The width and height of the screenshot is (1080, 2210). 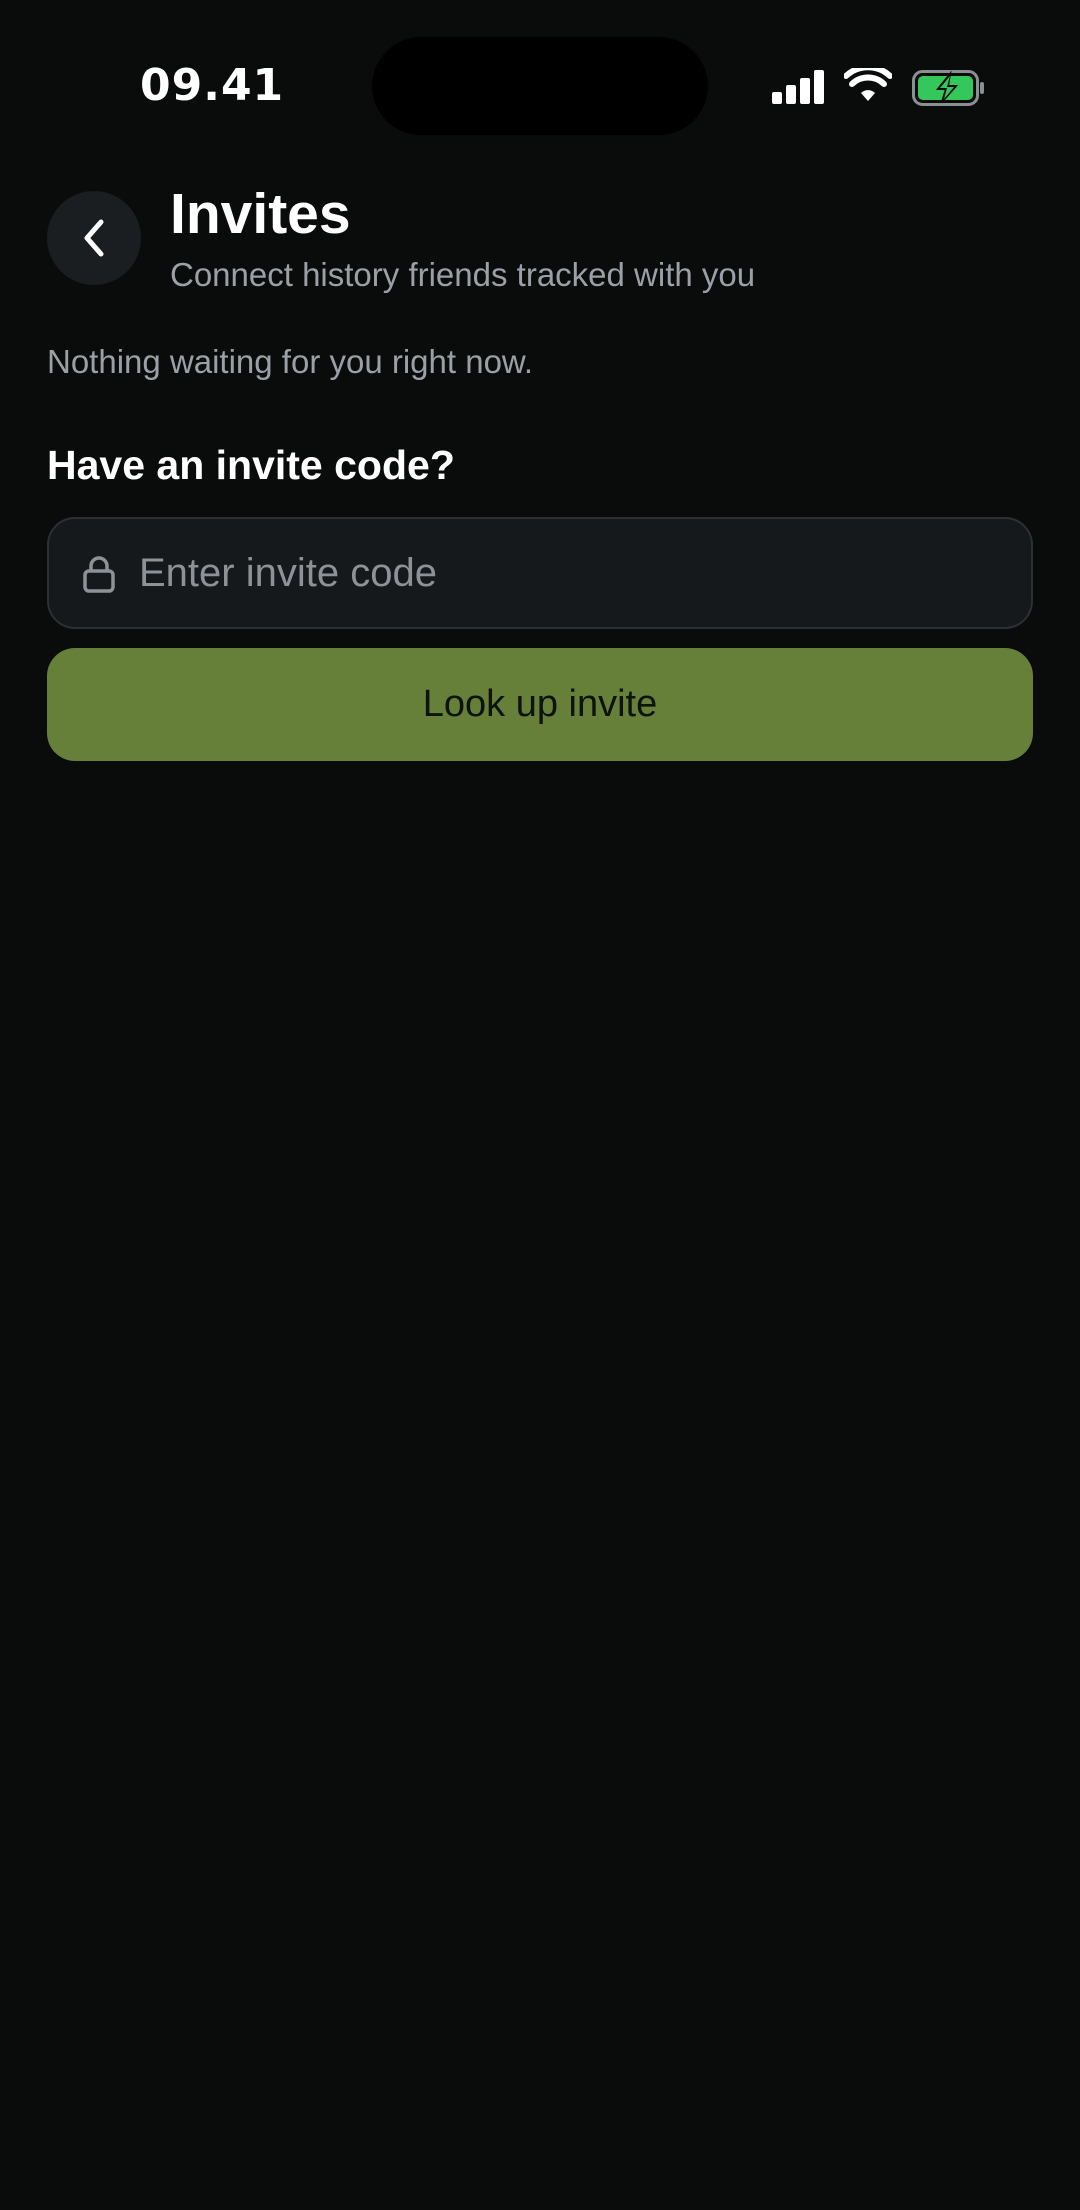 What do you see at coordinates (260, 214) in the screenshot?
I see `page-title: Invites` at bounding box center [260, 214].